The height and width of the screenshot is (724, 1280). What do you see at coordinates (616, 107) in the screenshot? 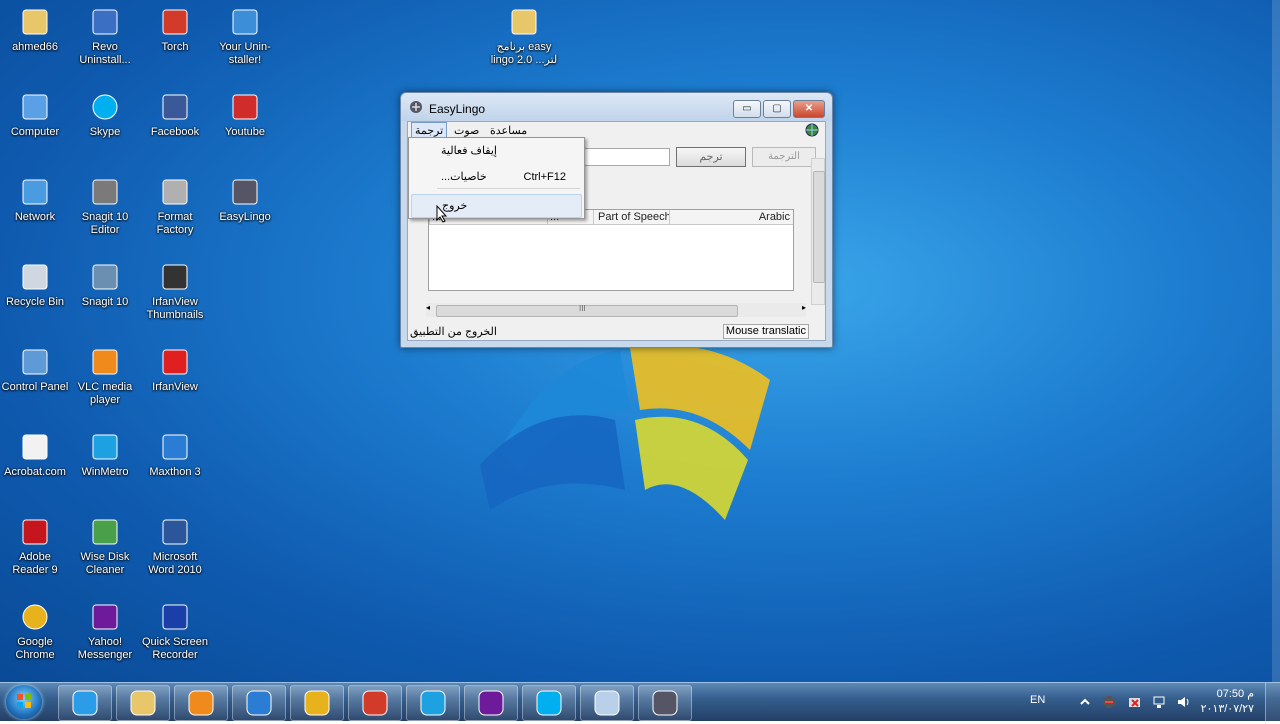
I see `window-titlebar: EasyLingo ▭ ▢ ✕` at bounding box center [616, 107].